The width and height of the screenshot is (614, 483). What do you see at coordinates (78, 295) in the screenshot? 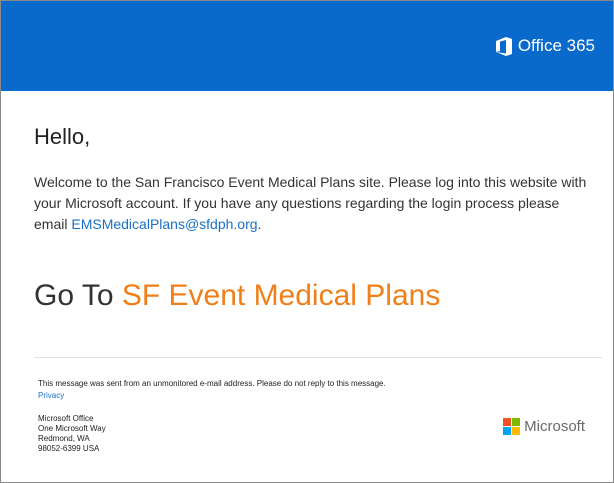
I see `cta-prefix: Go To` at bounding box center [78, 295].